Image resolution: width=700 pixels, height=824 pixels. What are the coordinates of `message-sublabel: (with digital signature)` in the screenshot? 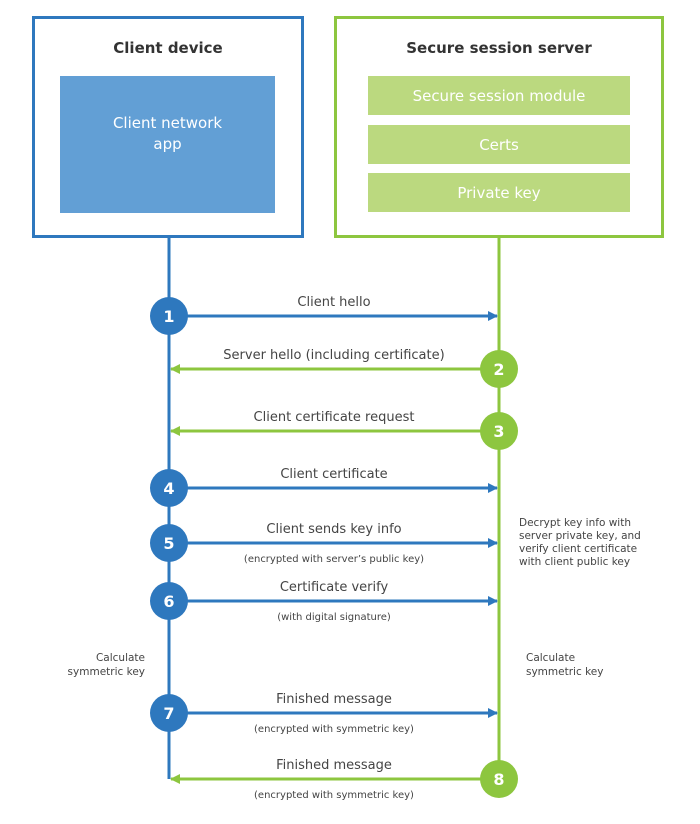 It's located at (334, 617).